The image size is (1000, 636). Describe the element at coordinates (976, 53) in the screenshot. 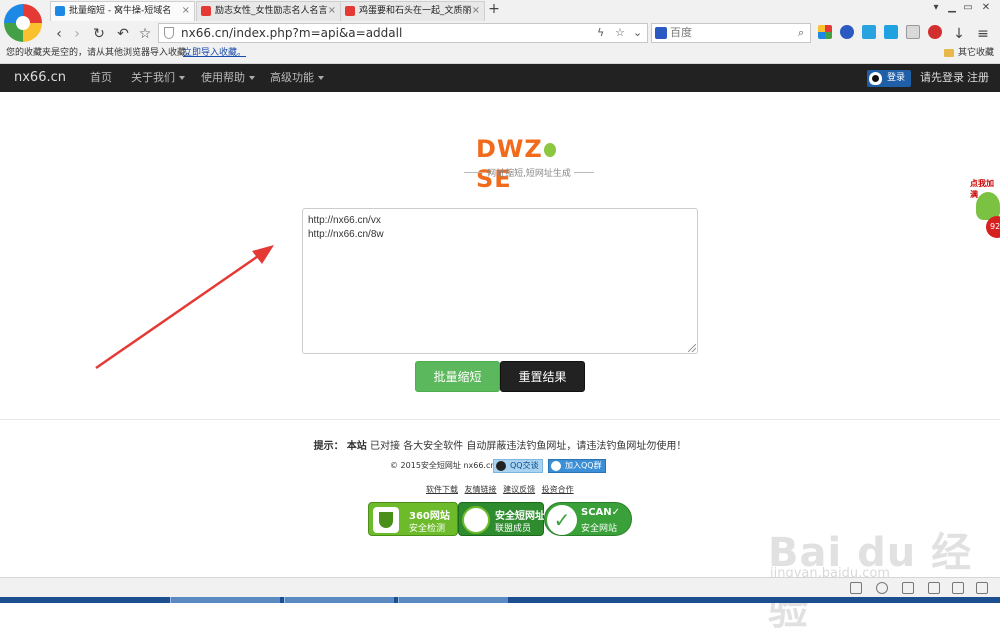

I see `other-bookmarks-folder: 其它收藏` at that location.